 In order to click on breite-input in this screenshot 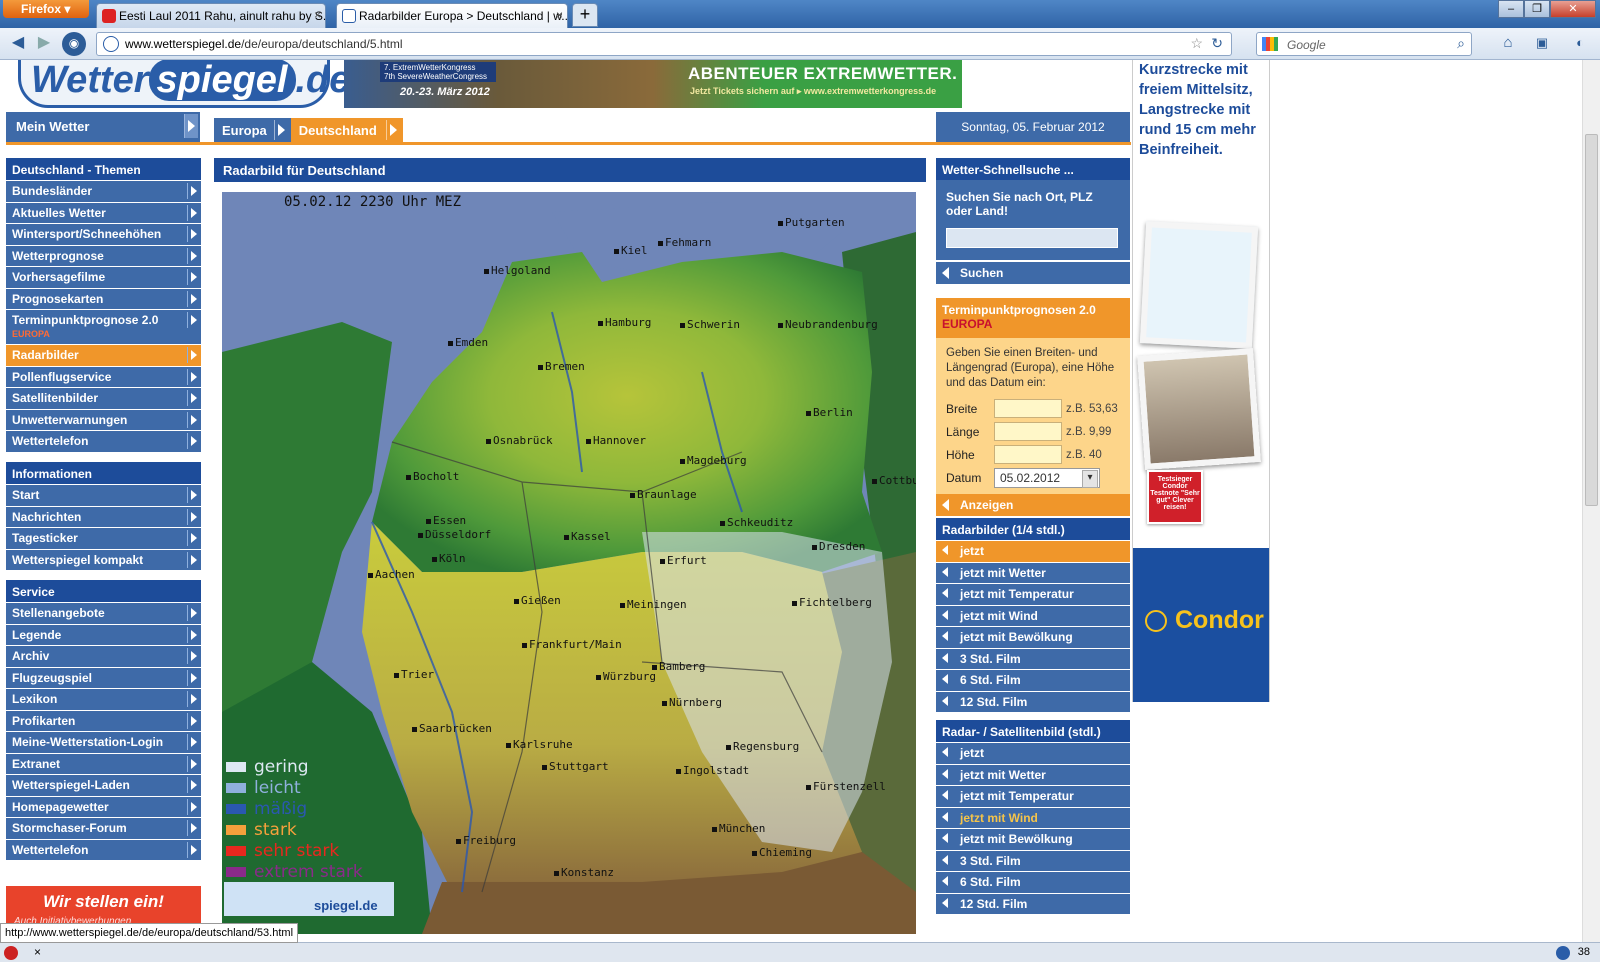, I will do `click(1028, 408)`.